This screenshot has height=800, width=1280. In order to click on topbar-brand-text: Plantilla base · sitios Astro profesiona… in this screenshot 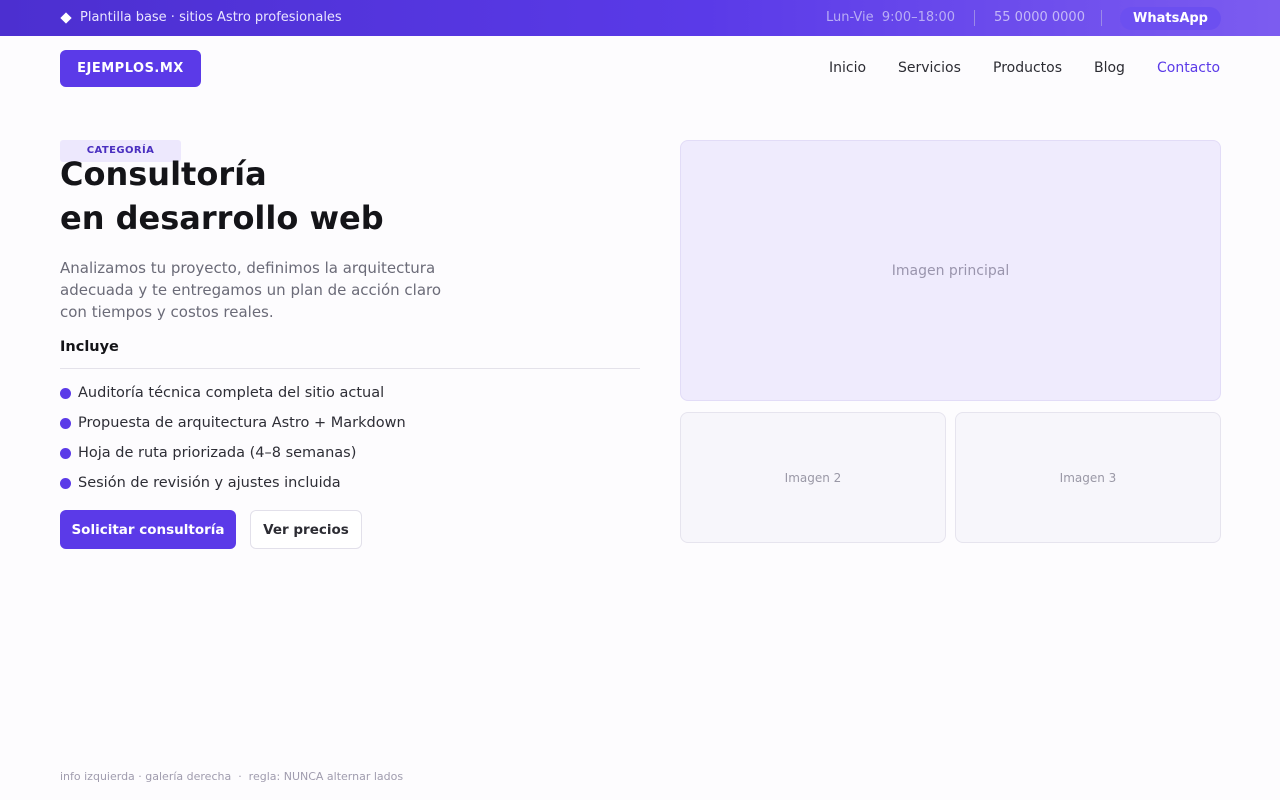, I will do `click(211, 17)`.